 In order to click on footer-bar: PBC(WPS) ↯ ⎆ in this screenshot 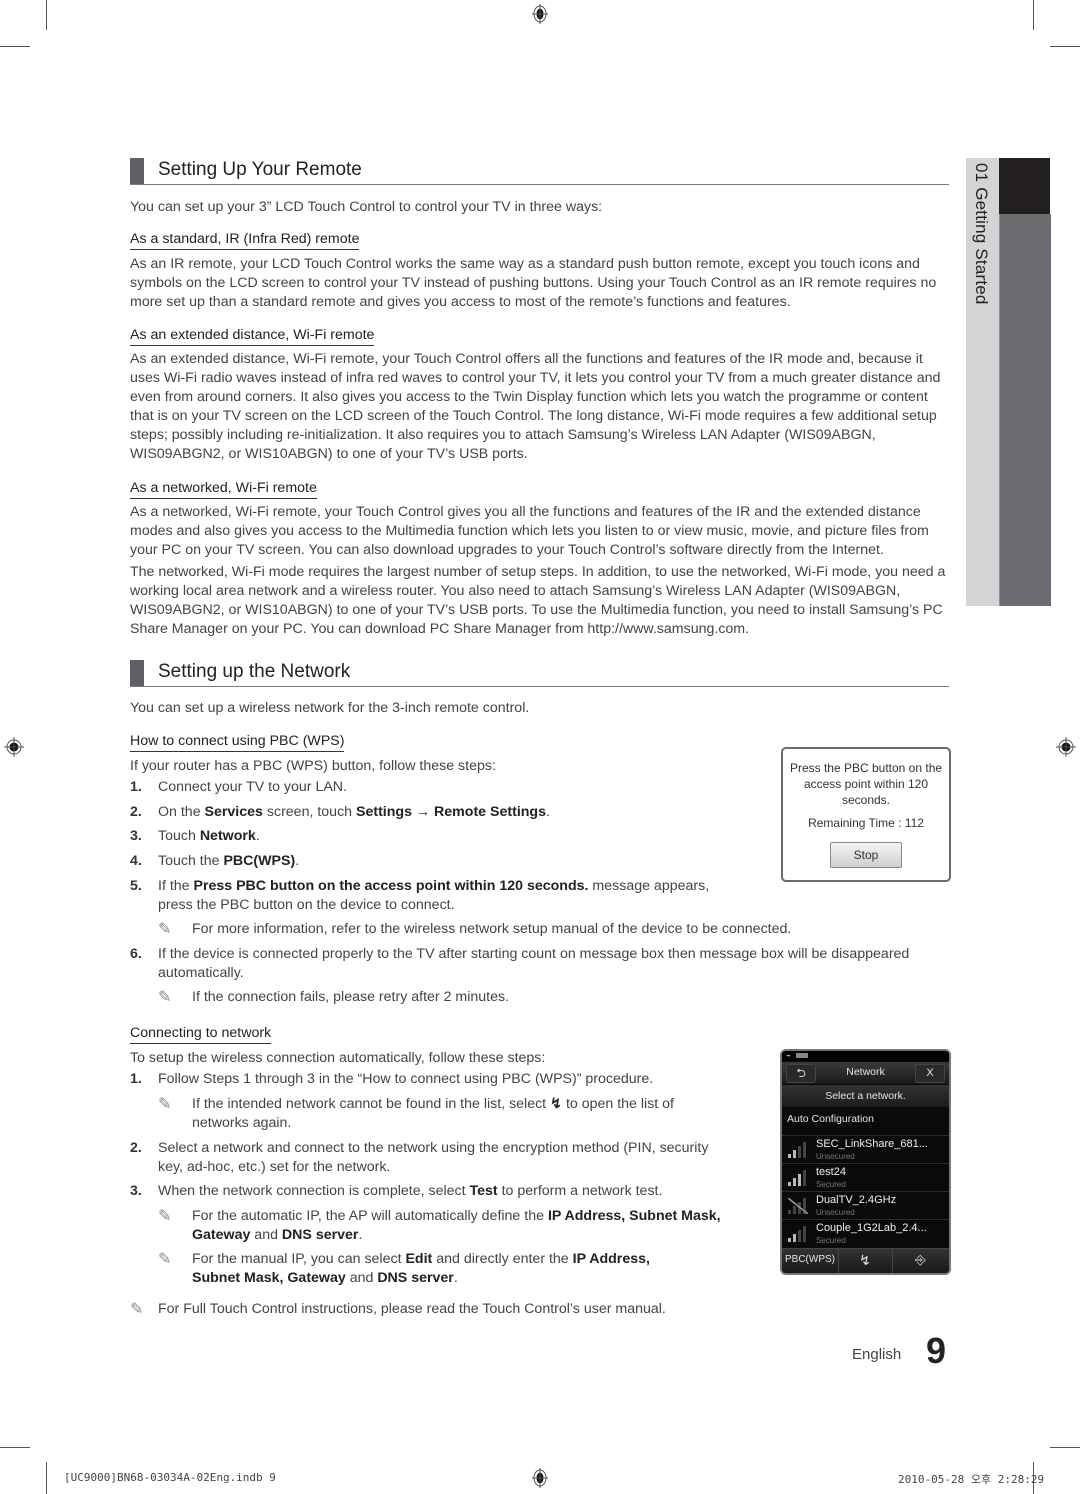, I will do `click(865, 1260)`.